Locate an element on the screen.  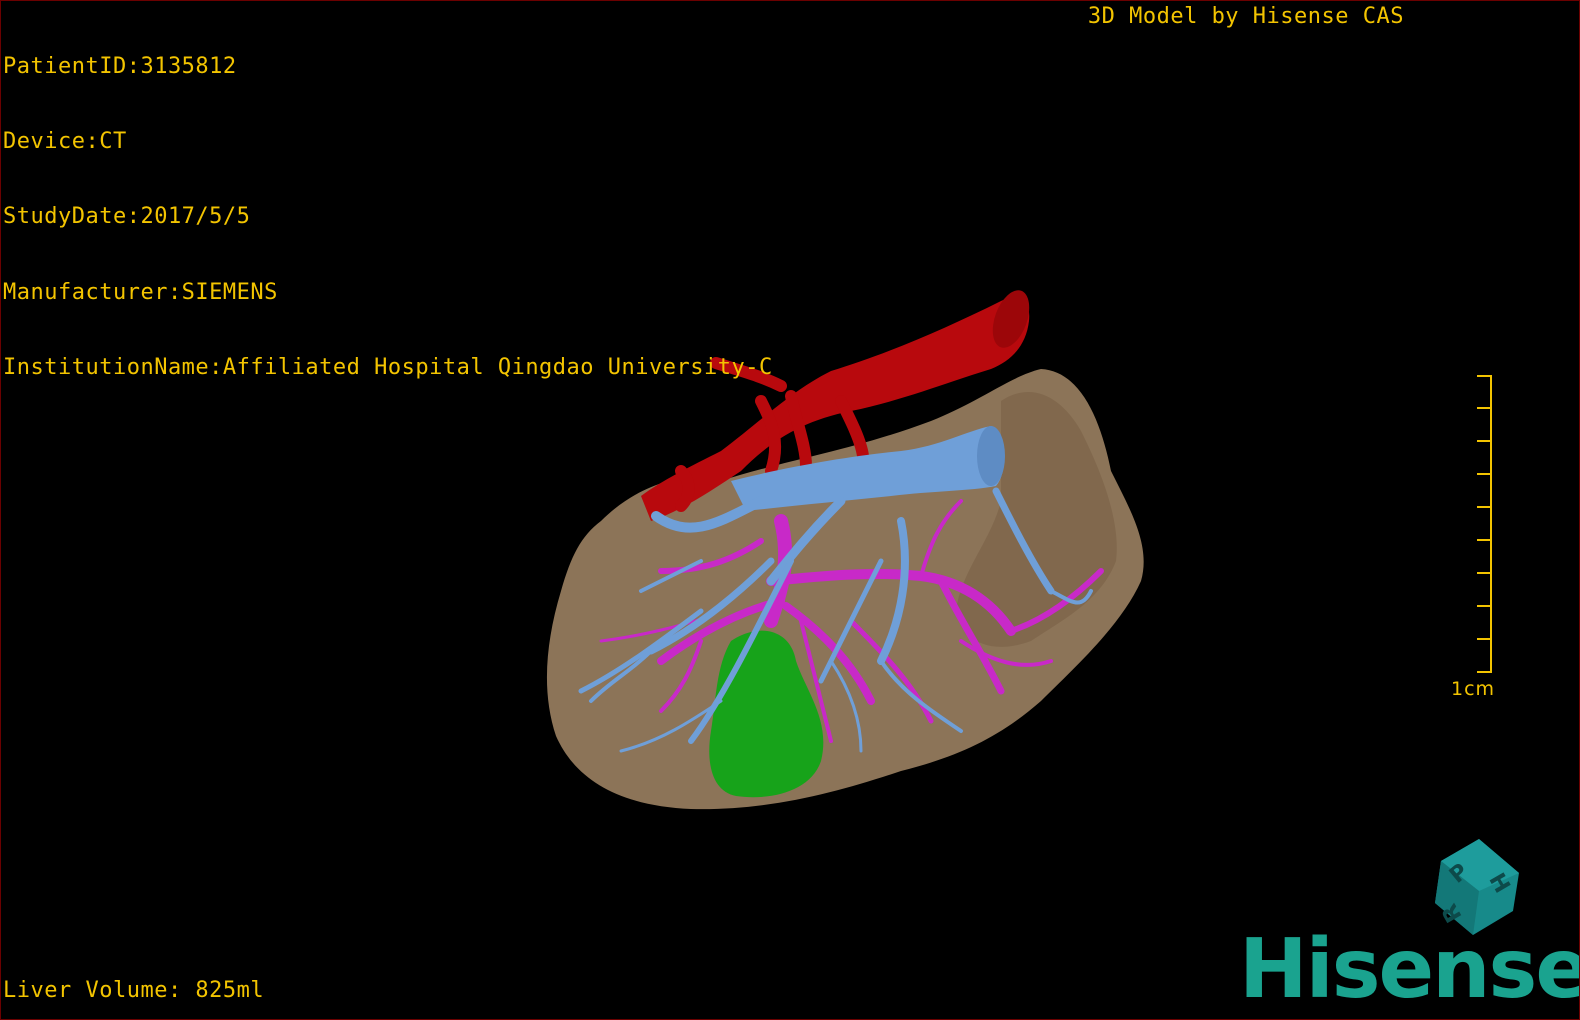
scale-bar is located at coordinates (1484, 524).